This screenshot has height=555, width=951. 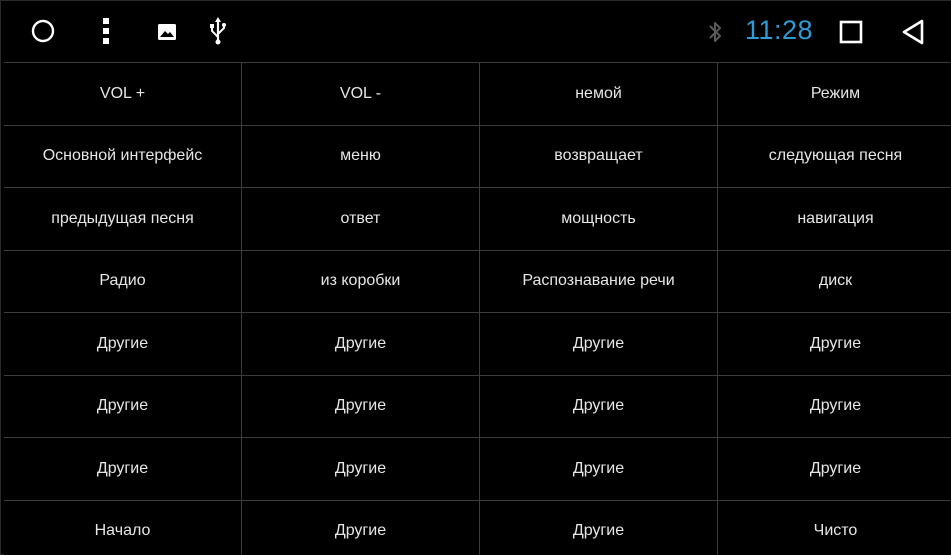 I want to click on back-triangle-icon, so click(x=913, y=32).